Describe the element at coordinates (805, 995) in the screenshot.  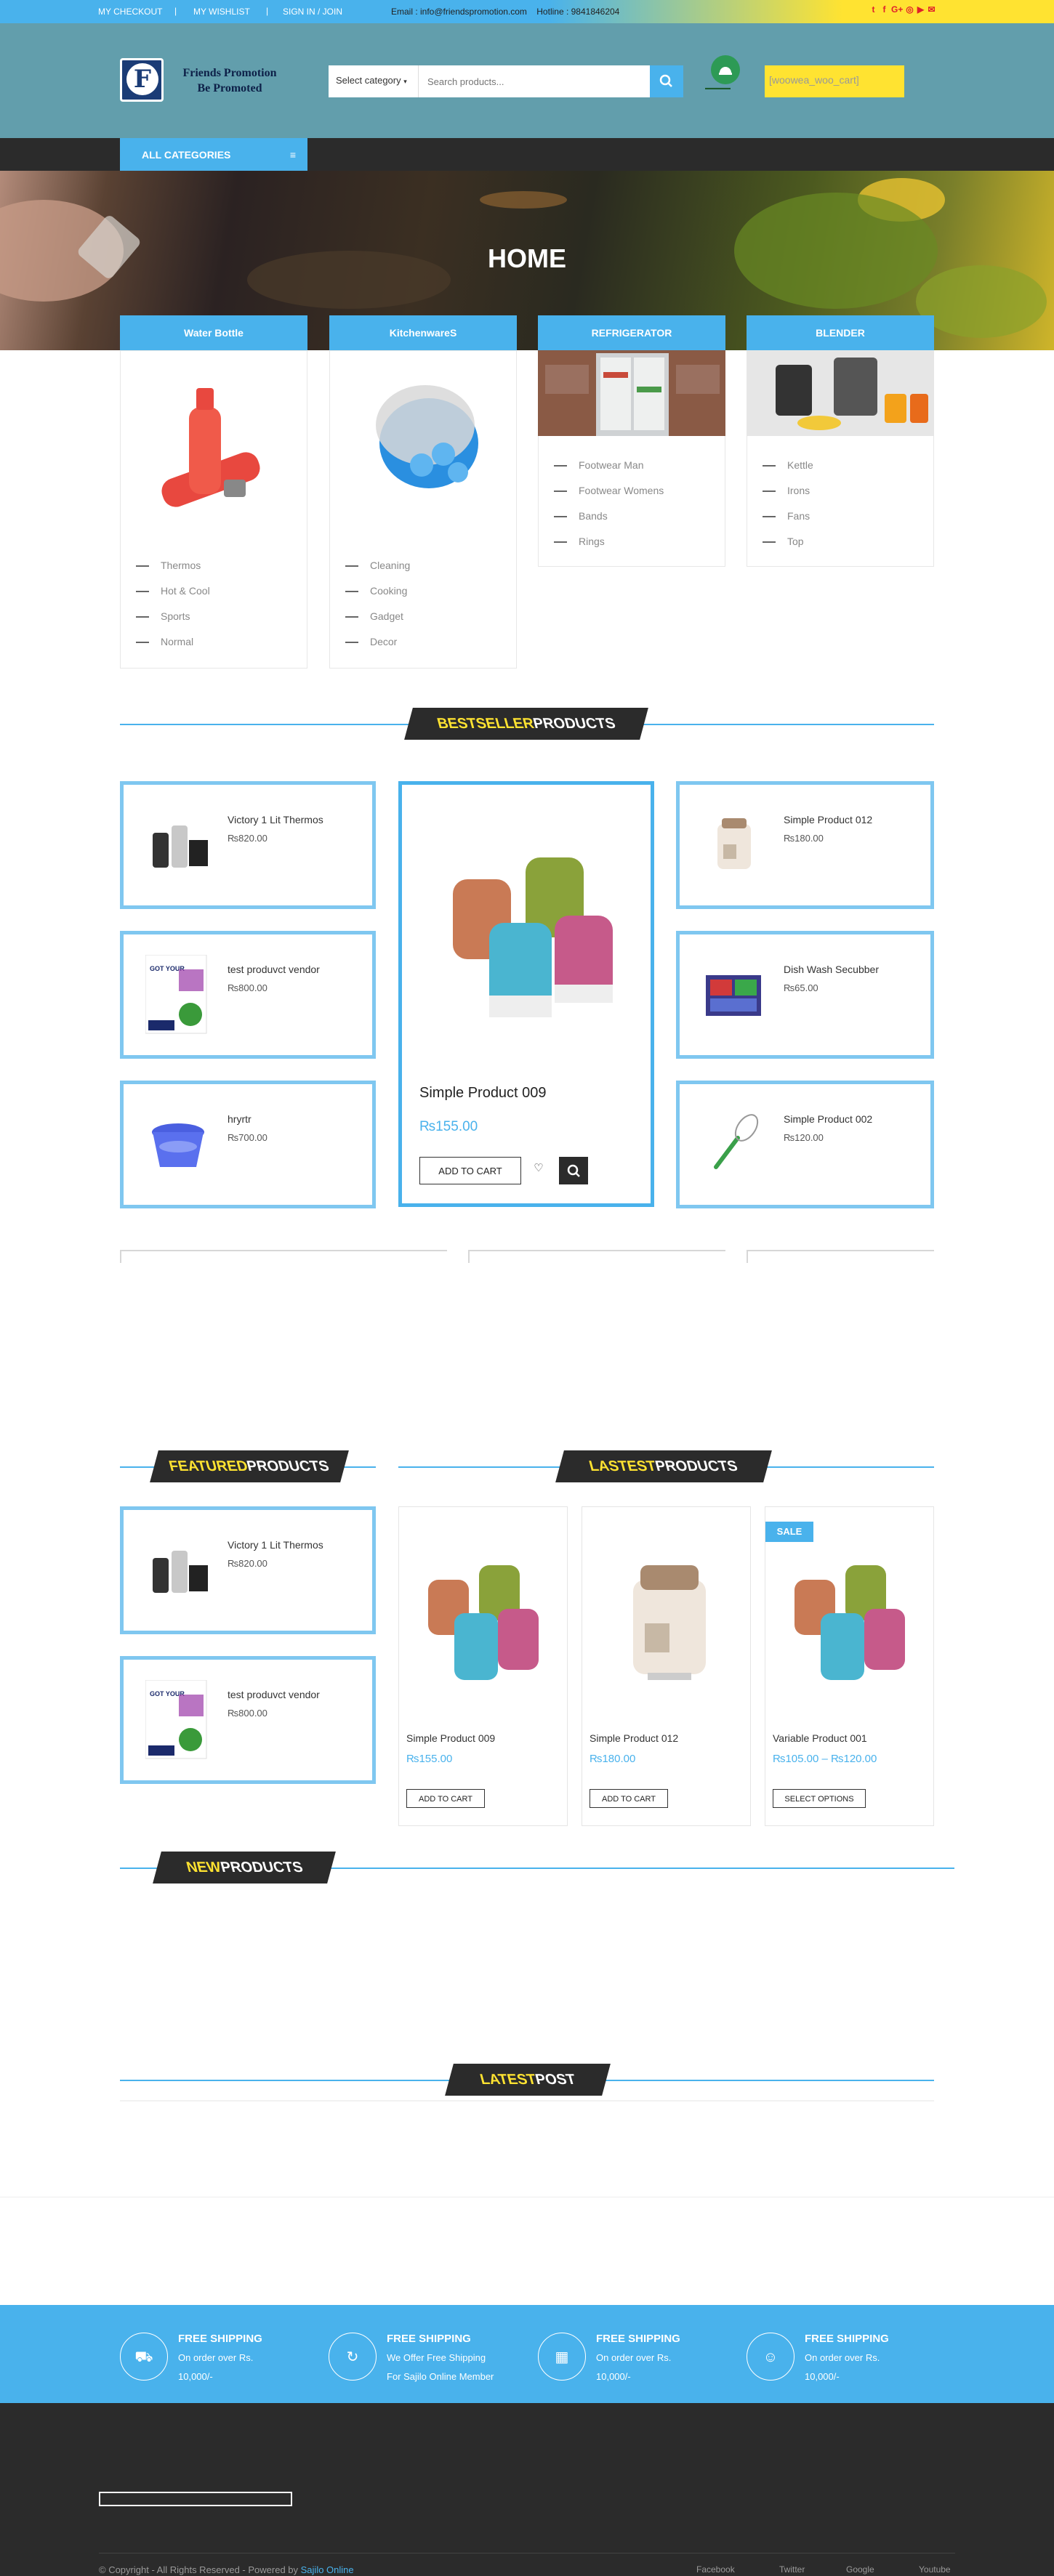
I see `product-card: Dish Wash Secubber ₨65.00` at that location.